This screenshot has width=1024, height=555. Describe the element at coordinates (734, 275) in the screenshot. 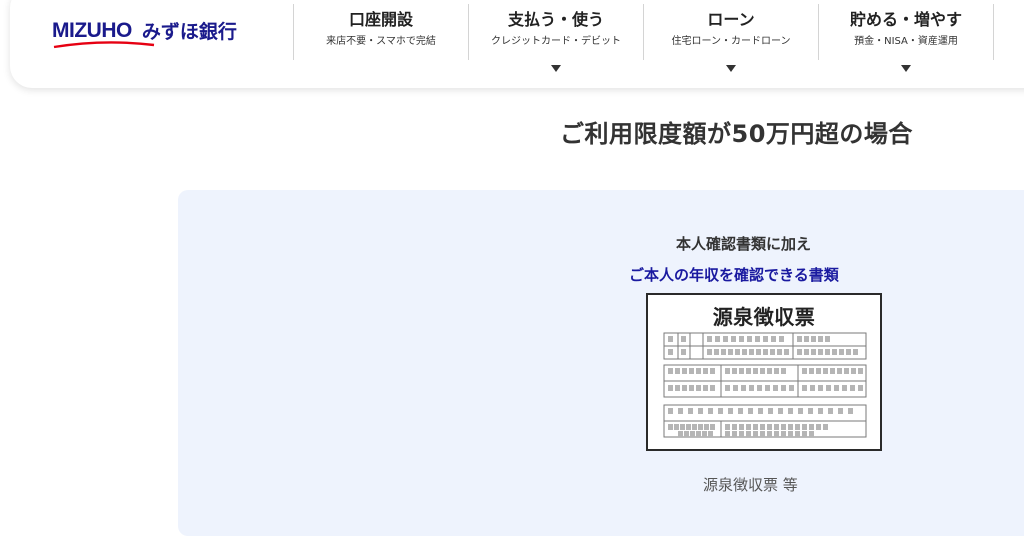

I see `panel-highlight-text: ご本人の年収を確認できる書類` at that location.